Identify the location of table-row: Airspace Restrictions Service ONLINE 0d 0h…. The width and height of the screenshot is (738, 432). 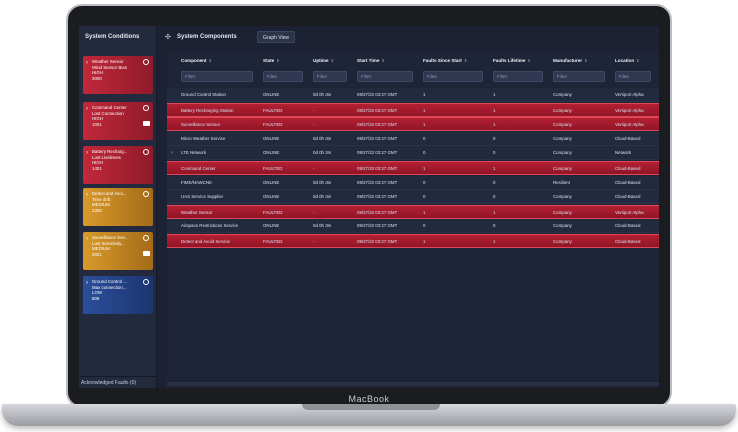
(413, 226).